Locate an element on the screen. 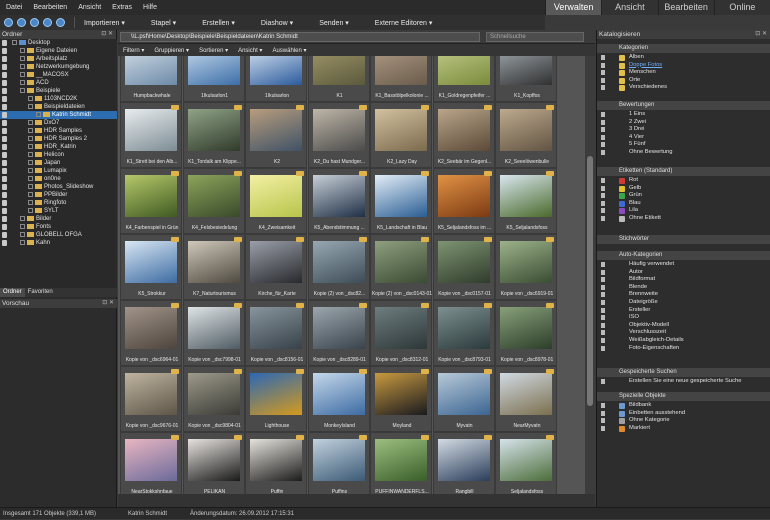 The height and width of the screenshot is (520, 770). filter-sortieren: Sortieren ▾ is located at coordinates (213, 50).